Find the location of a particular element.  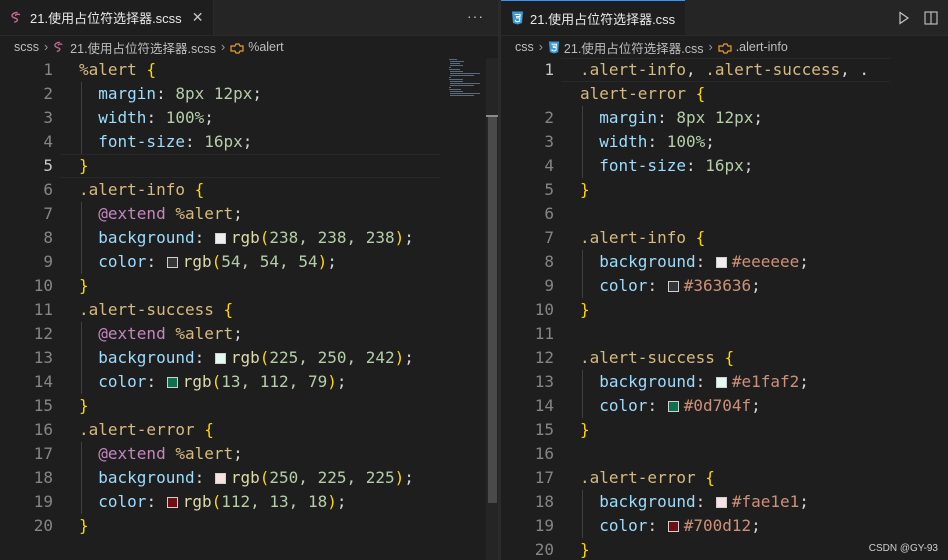

line-number: 4 is located at coordinates (48, 141).